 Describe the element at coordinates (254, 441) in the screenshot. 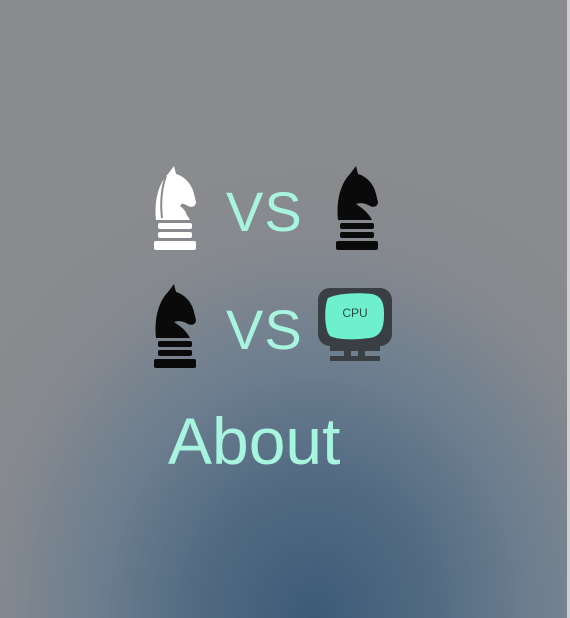

I see `about-button: About` at that location.